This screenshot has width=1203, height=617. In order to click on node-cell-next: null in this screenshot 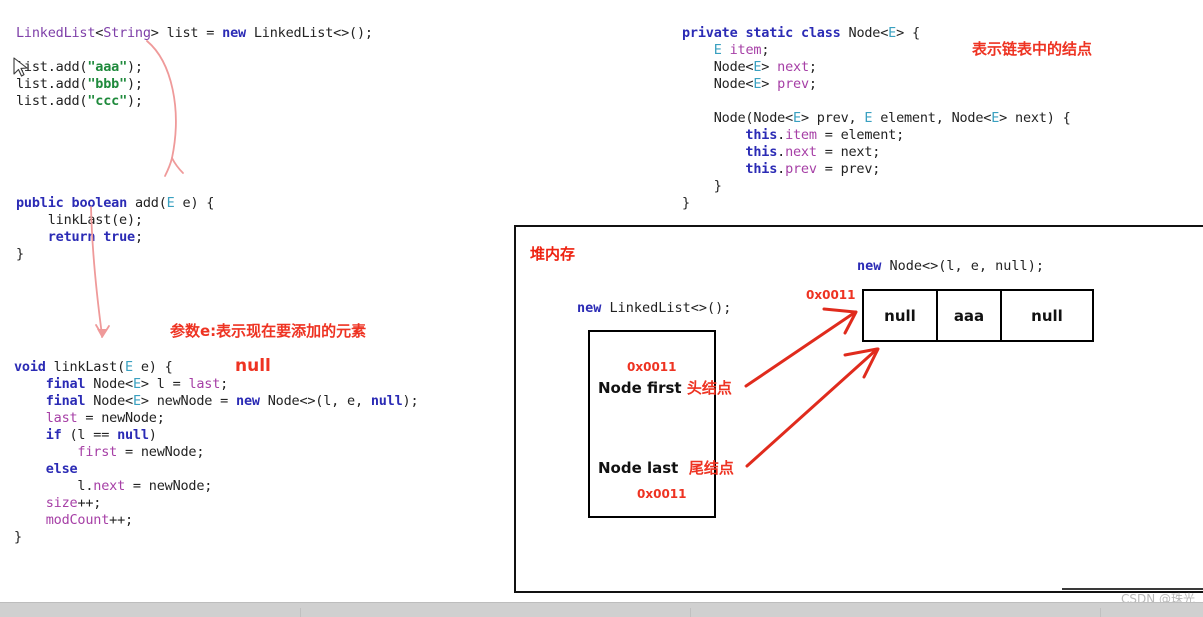, I will do `click(1047, 315)`.